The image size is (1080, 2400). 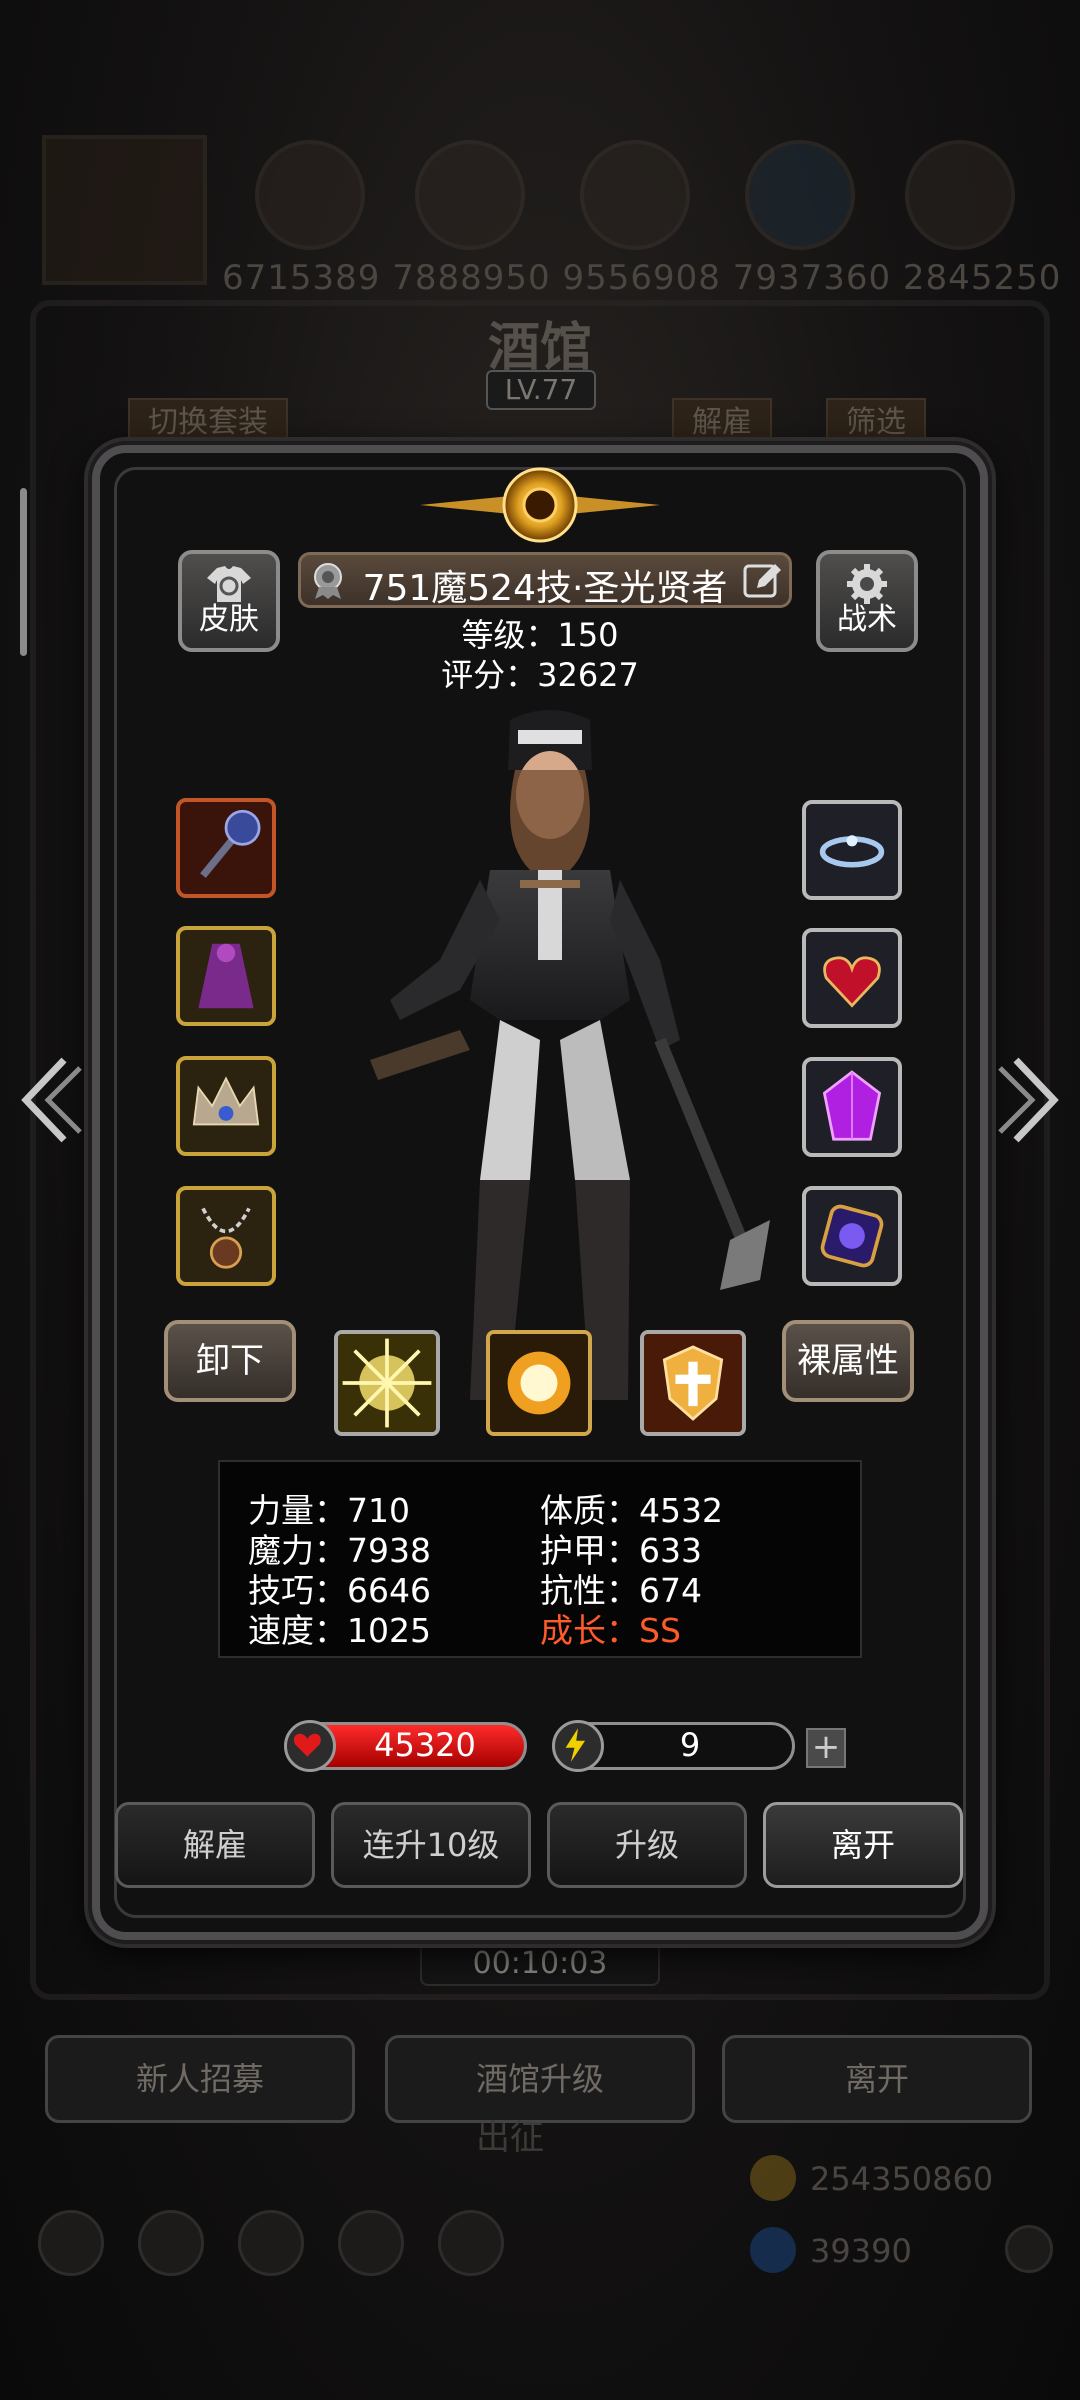 I want to click on equip-slot-accessory, so click(x=852, y=1236).